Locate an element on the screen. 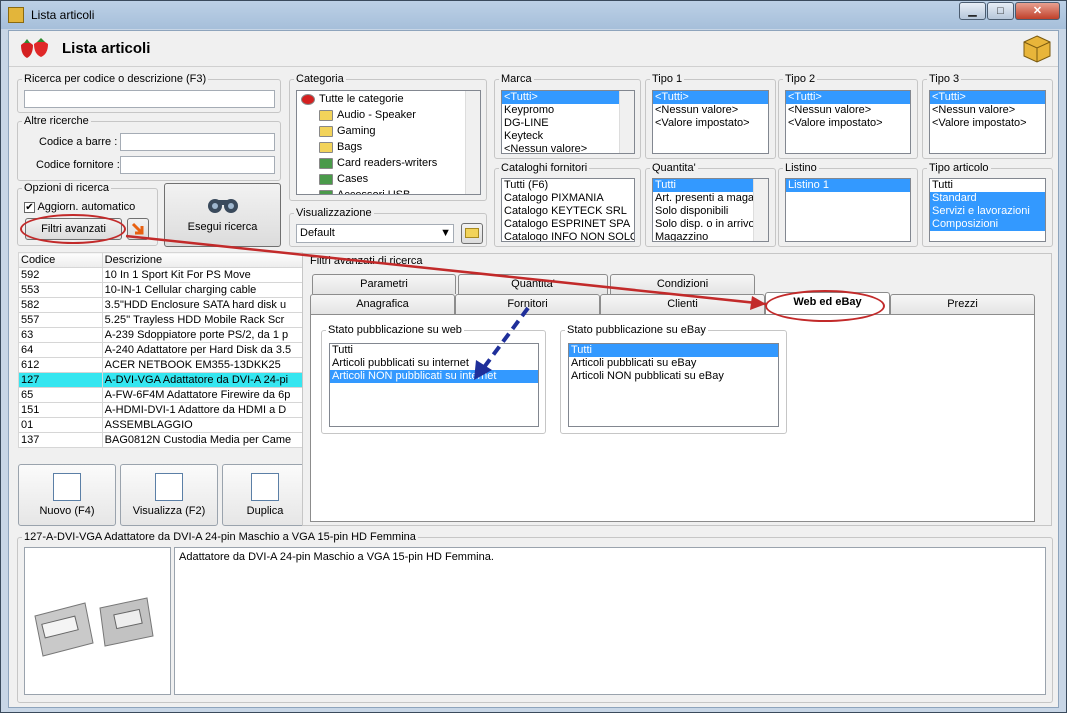 The width and height of the screenshot is (1067, 713). annotation-arrows is located at coordinates (446, 307).